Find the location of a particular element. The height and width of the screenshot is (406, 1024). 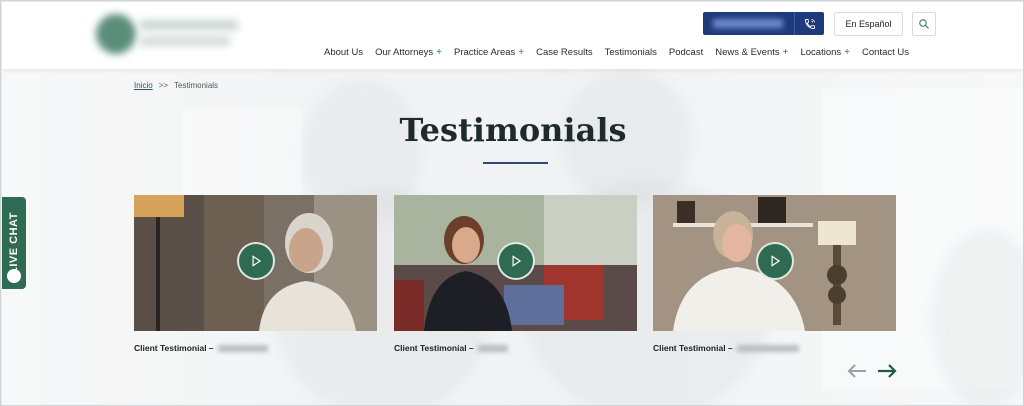

nav-our-attorneys: Our Attorneys + is located at coordinates (408, 52).